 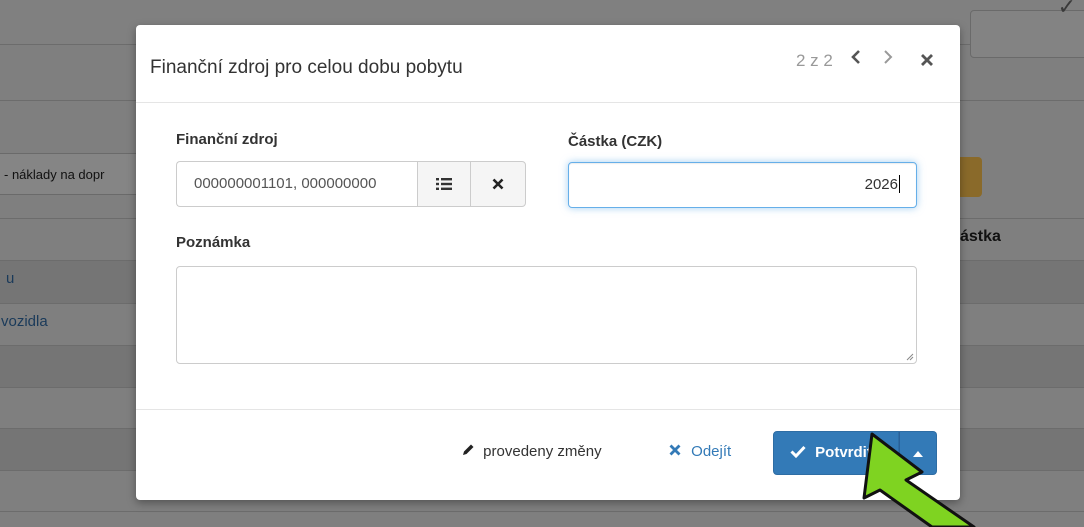 I want to click on text-cursor, so click(x=899, y=183).